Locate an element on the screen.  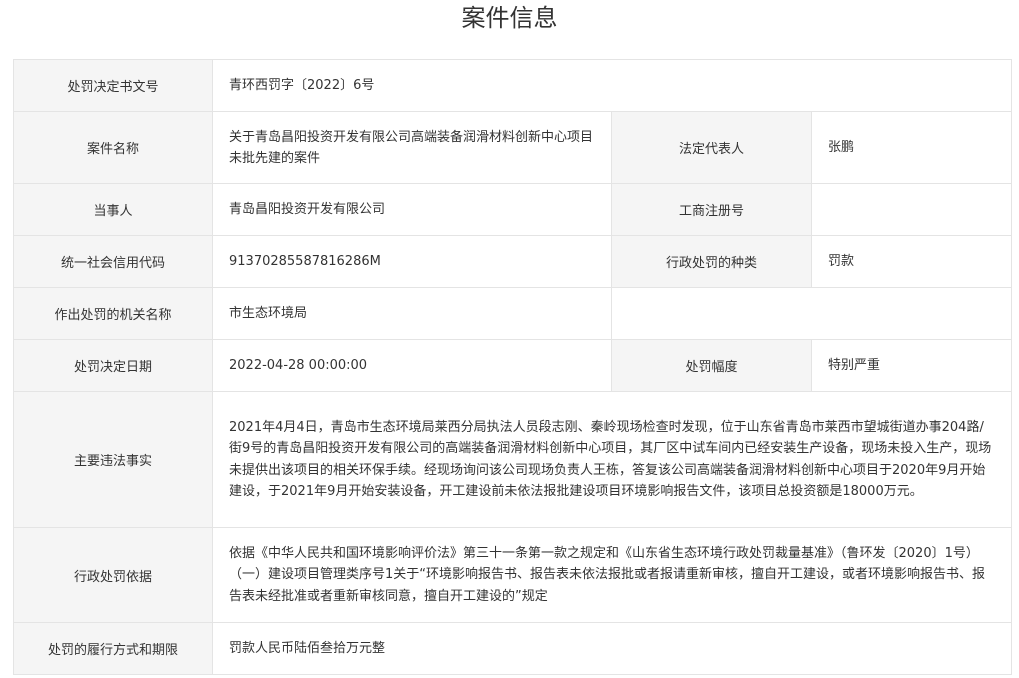
value-business-reg is located at coordinates (911, 209).